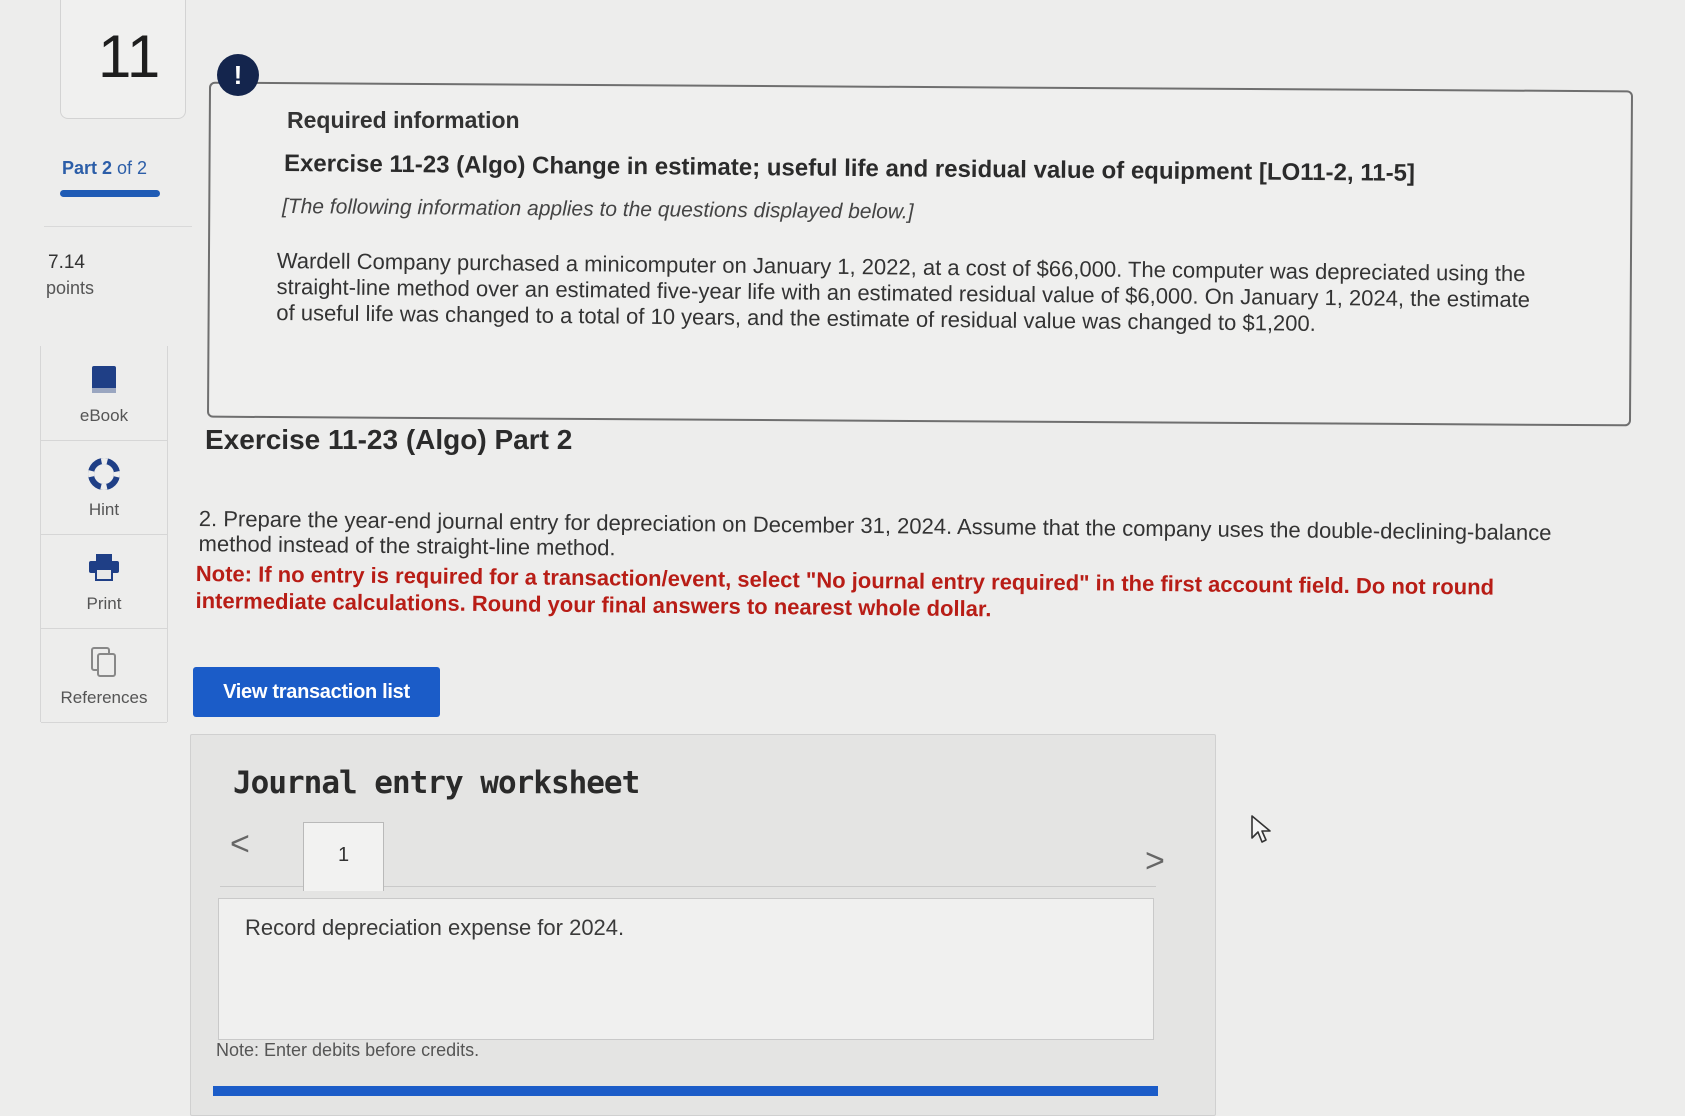 The width and height of the screenshot is (1685, 1116). What do you see at coordinates (104, 476) in the screenshot?
I see `lifebuoy-icon` at bounding box center [104, 476].